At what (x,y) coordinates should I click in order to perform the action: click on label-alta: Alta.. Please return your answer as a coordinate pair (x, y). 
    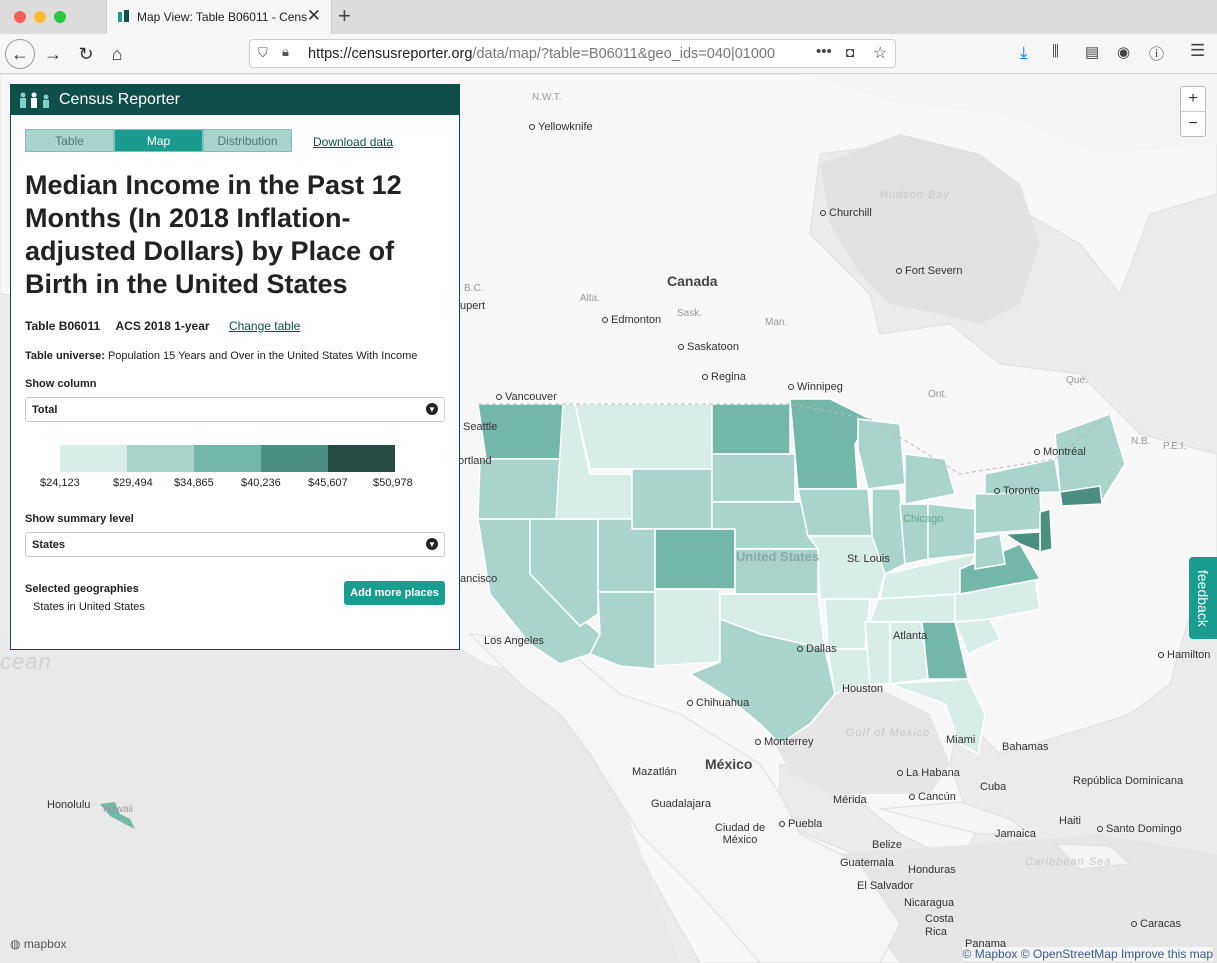
    Looking at the image, I should click on (590, 298).